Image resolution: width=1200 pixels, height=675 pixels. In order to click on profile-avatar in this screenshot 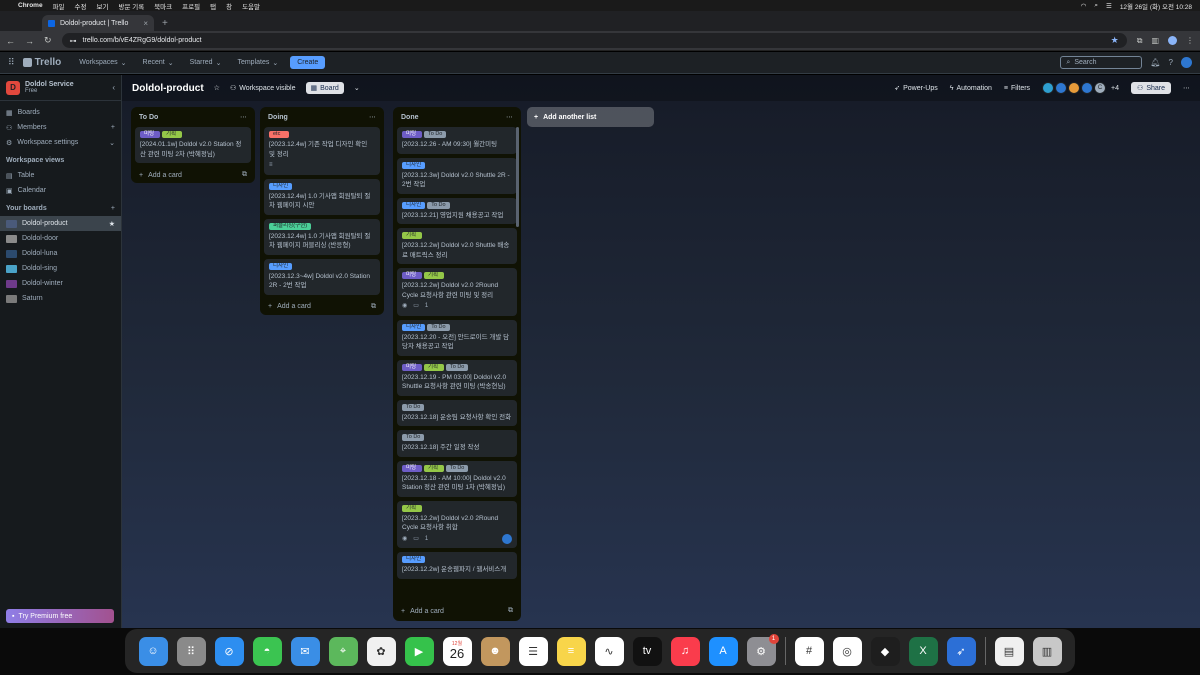, I will do `click(1172, 40)`.